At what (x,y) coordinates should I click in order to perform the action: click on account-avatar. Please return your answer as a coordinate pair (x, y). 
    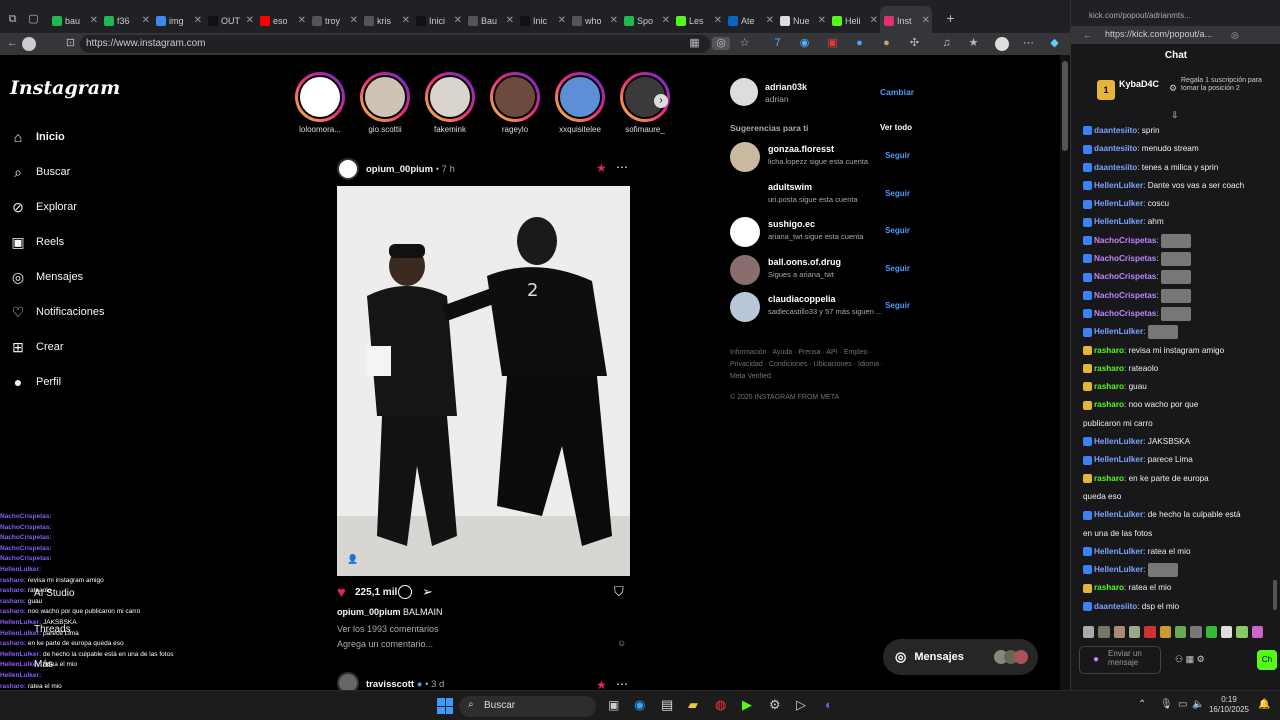
    Looking at the image, I should click on (744, 92).